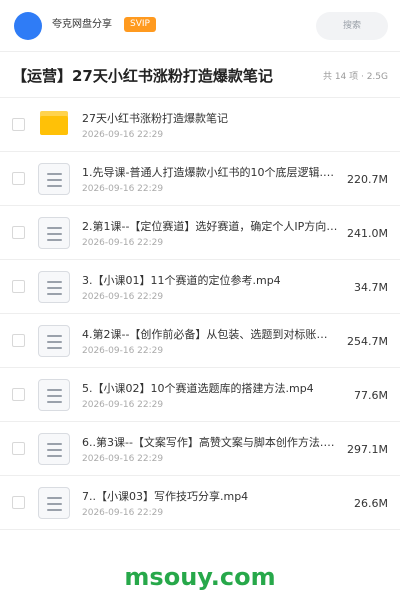  What do you see at coordinates (142, 76) in the screenshot?
I see `page-title: 【运营】27天小红书涨粉打造爆款笔记` at bounding box center [142, 76].